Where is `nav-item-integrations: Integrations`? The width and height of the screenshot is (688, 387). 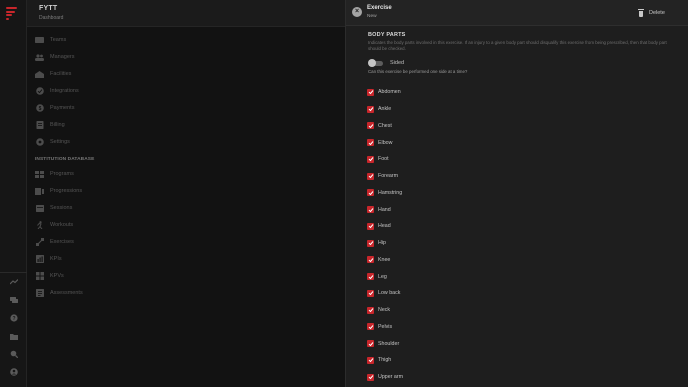
nav-item-integrations: Integrations is located at coordinates (57, 91).